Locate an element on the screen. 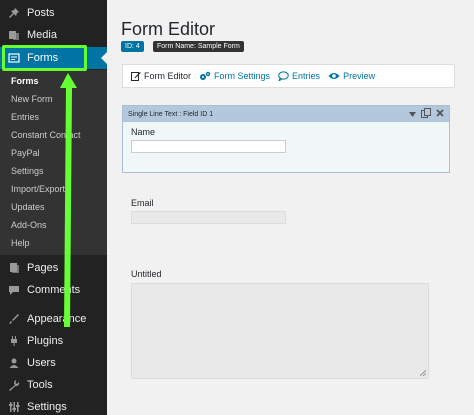 The height and width of the screenshot is (415, 474). media-icon is located at coordinates (14, 35).